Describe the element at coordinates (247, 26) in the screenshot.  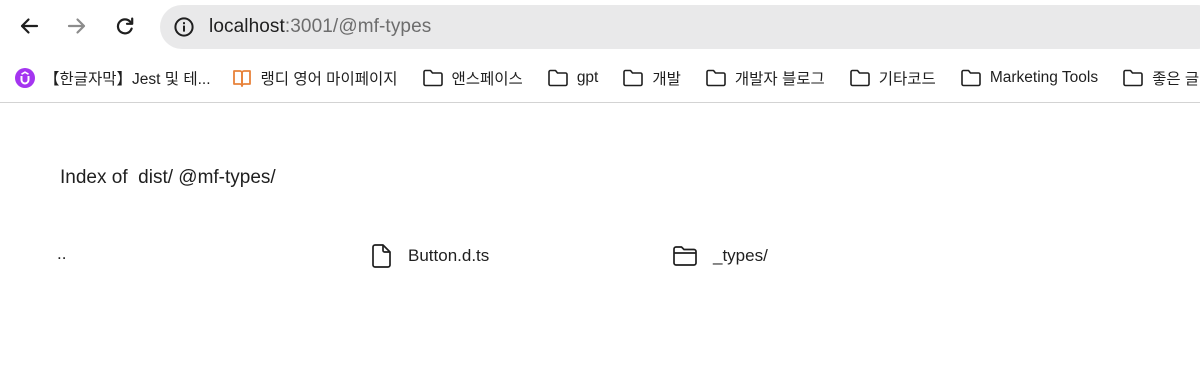
I see `url-host: localhost` at that location.